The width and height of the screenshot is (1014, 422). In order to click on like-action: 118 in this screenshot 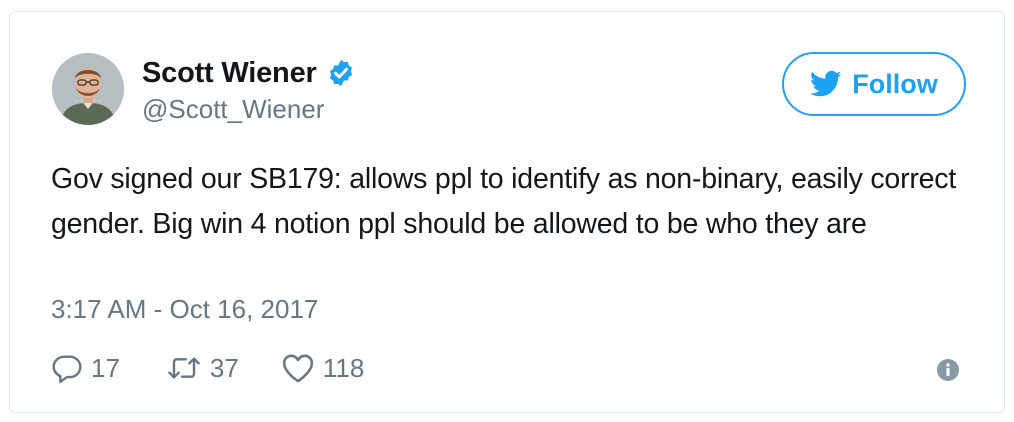, I will do `click(322, 368)`.